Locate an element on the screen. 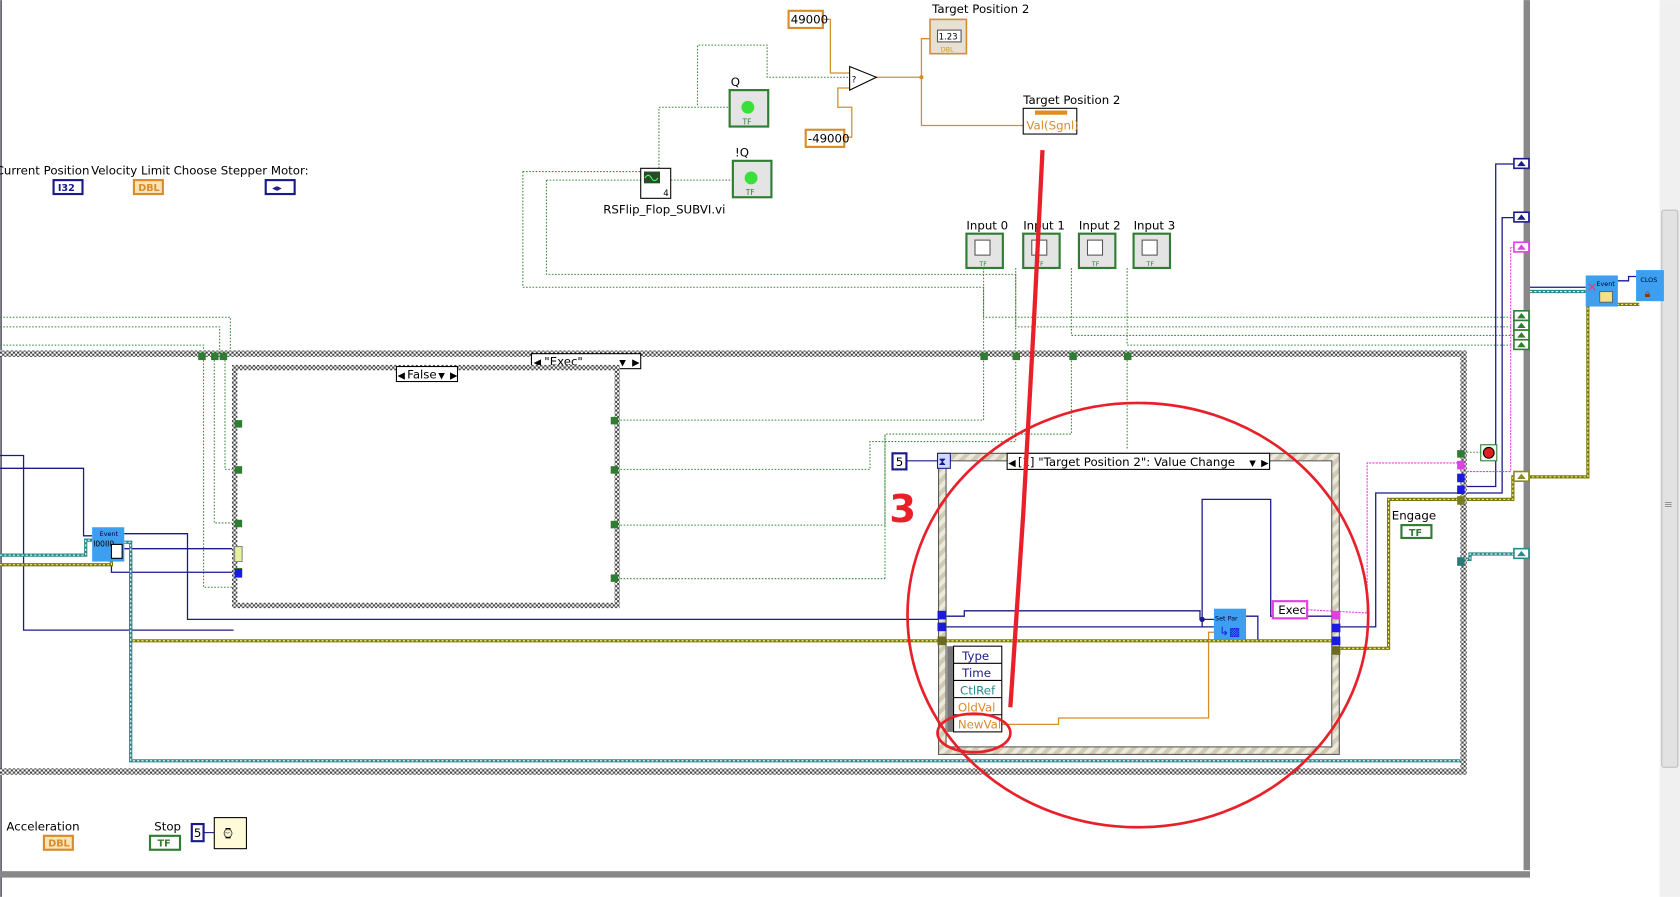 The image size is (1680, 897). engage-label: Engage is located at coordinates (1414, 516).